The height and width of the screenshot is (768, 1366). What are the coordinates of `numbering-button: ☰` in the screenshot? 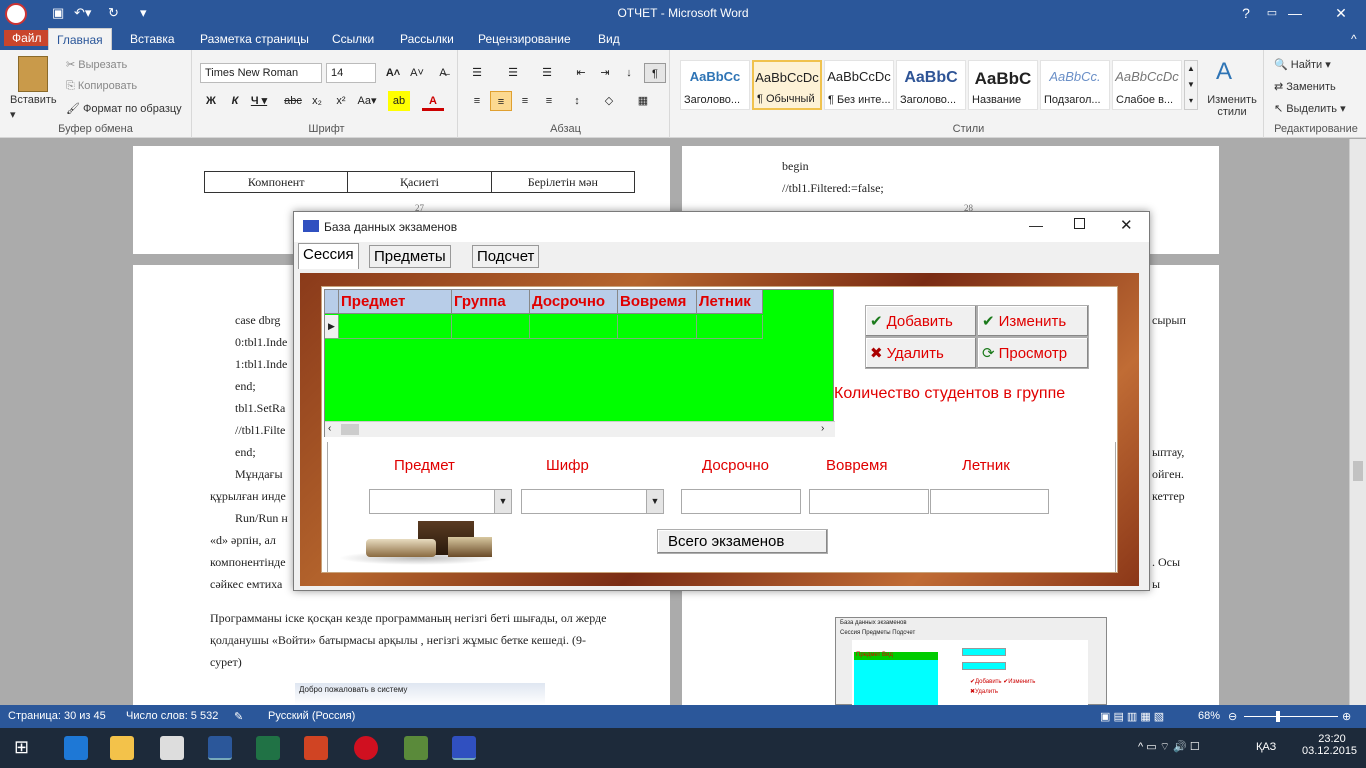 It's located at (513, 73).